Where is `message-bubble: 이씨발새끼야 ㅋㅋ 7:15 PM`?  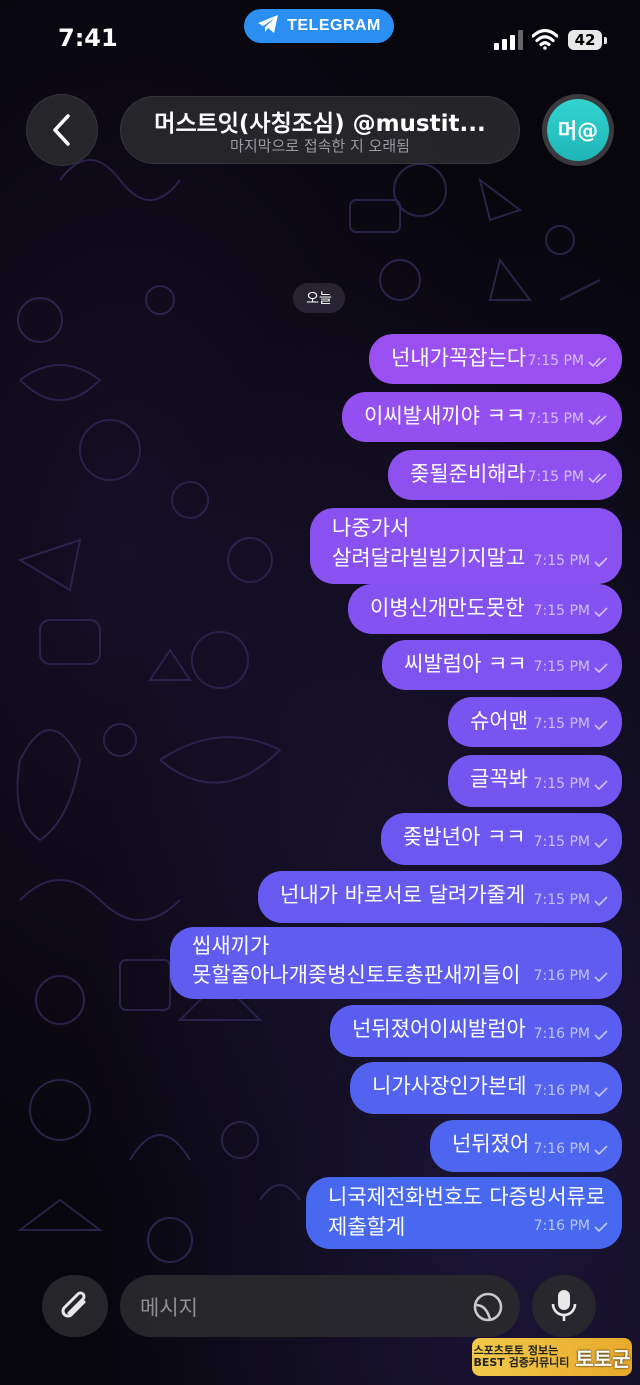
message-bubble: 이씨발새끼야 ㅋㅋ 7:15 PM is located at coordinates (482, 417).